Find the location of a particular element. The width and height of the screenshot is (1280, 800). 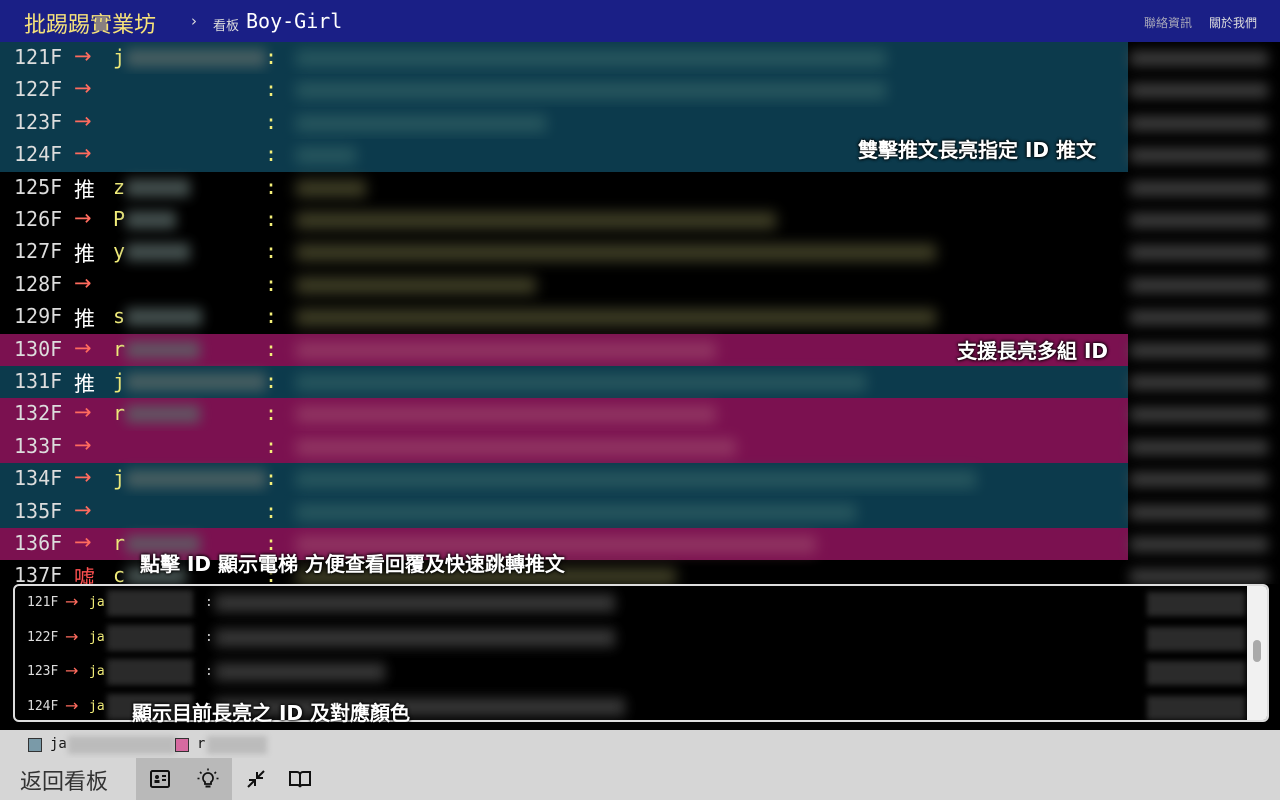

elevator-scrollbar is located at coordinates (1257, 653).